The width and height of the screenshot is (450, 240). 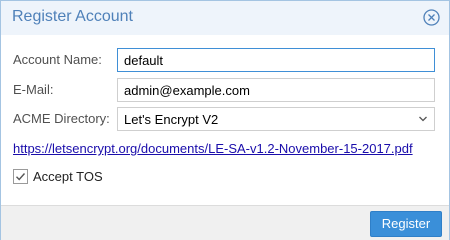 I want to click on dialog-title: Register Account, so click(x=72, y=16).